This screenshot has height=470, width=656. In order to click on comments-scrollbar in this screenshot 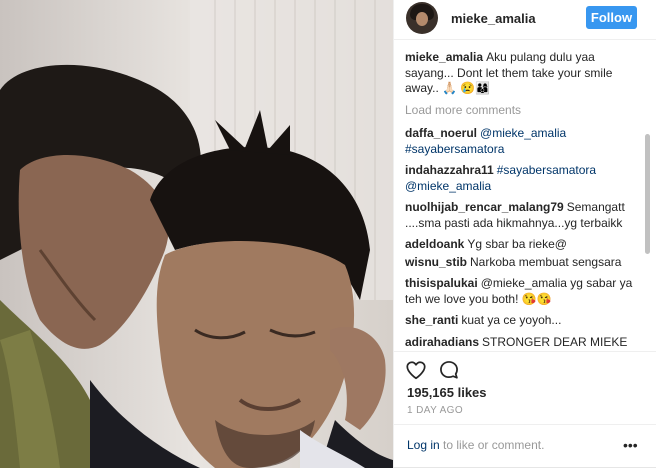, I will do `click(648, 200)`.